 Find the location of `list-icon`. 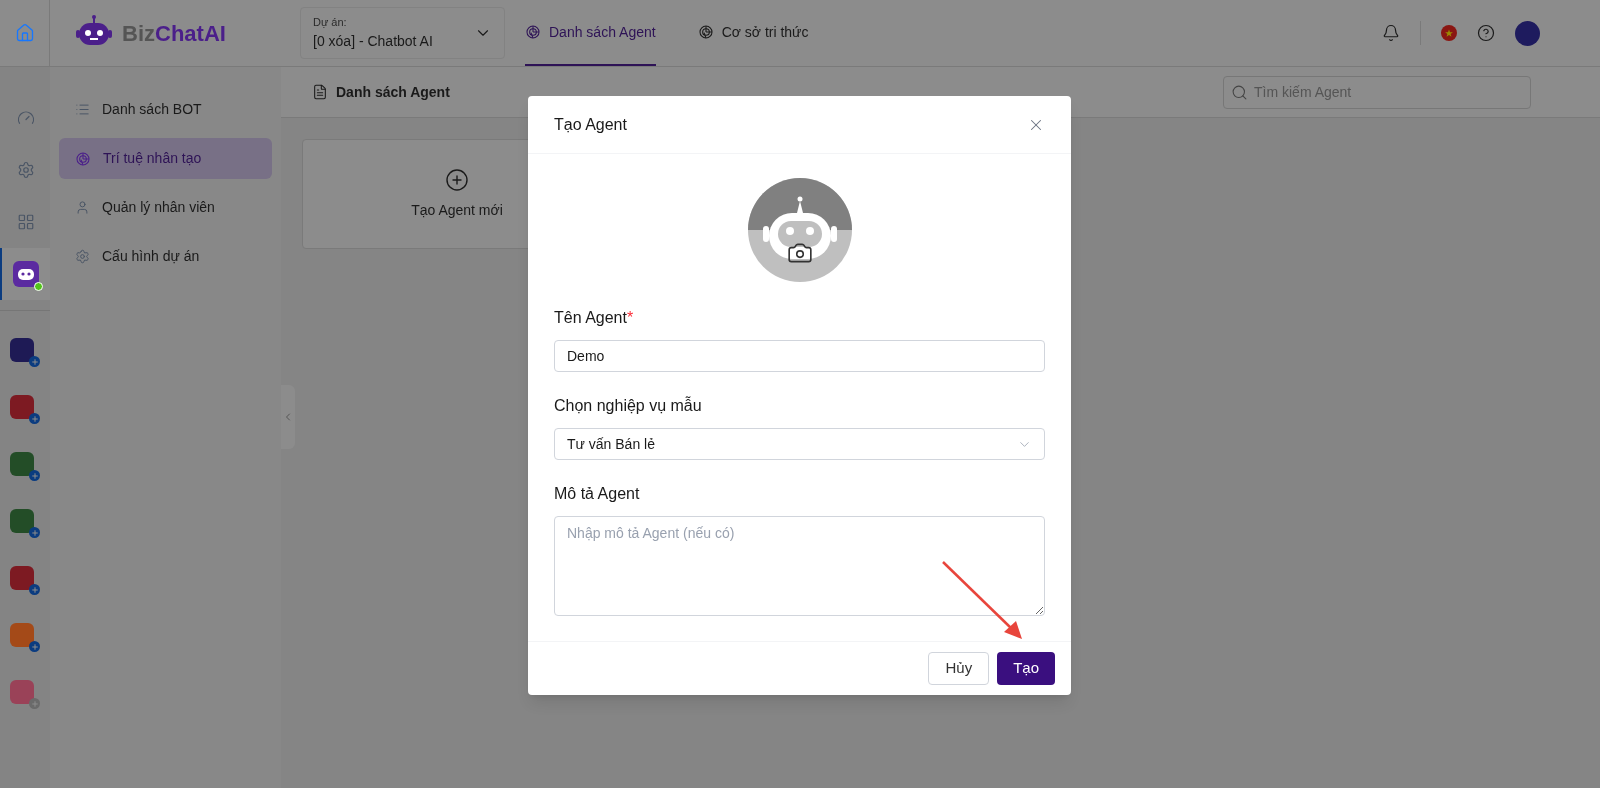

list-icon is located at coordinates (82, 109).